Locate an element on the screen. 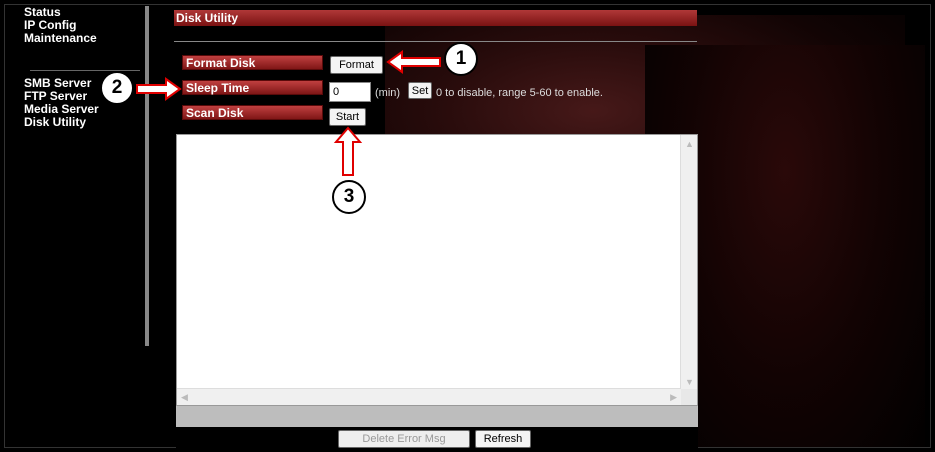 This screenshot has width=935, height=452. callout-1-badge: 1 is located at coordinates (461, 59).